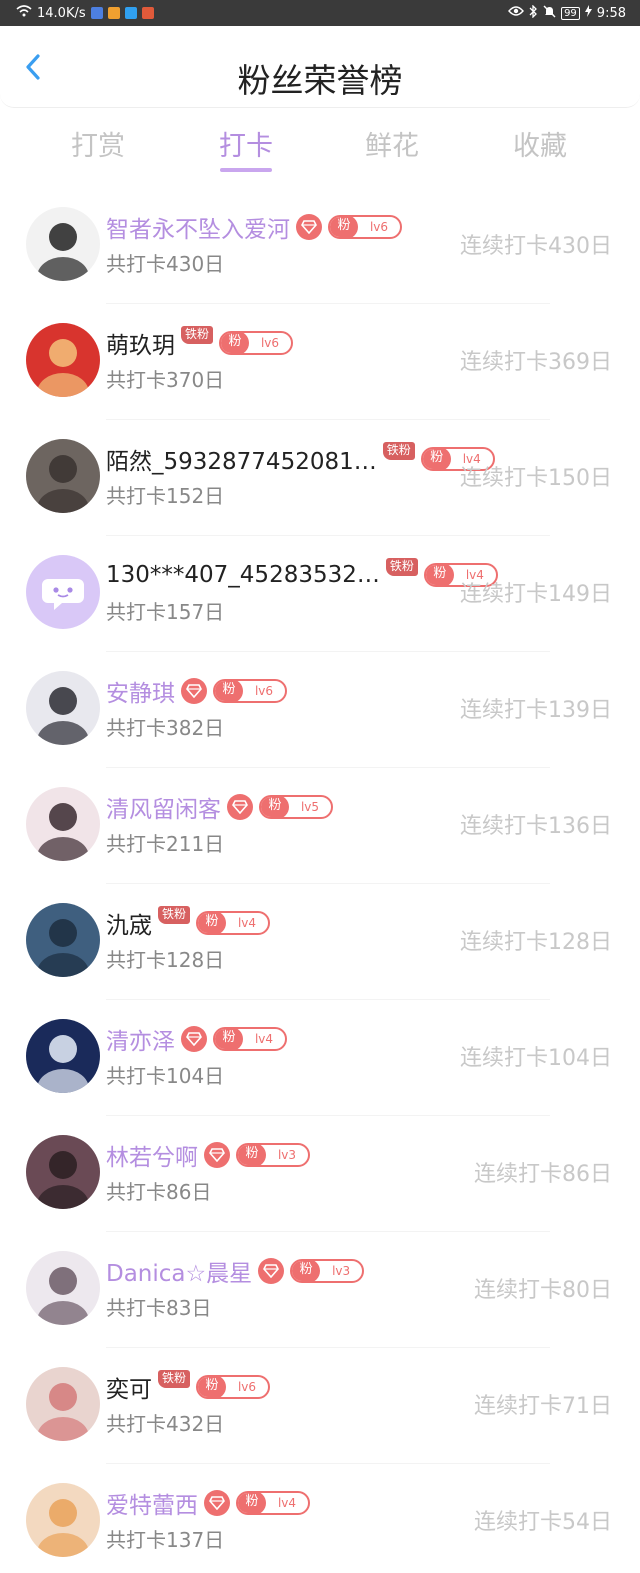 Image resolution: width=640 pixels, height=1573 pixels. I want to click on status-bar: 14.0K/s 99 9:58, so click(320, 13).